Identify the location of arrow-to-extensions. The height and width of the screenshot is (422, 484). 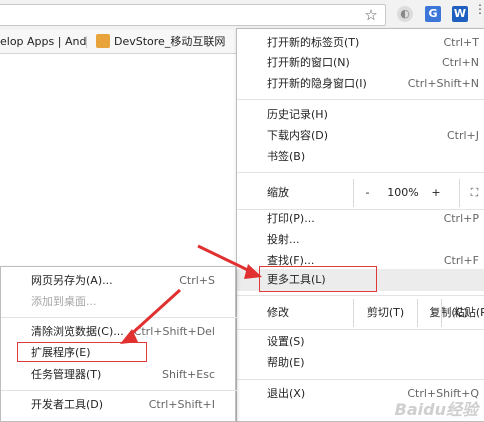
(151, 316).